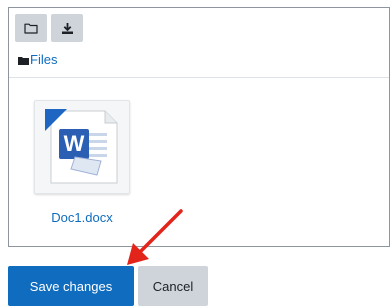  What do you see at coordinates (23, 60) in the screenshot?
I see `folder-filled-icon` at bounding box center [23, 60].